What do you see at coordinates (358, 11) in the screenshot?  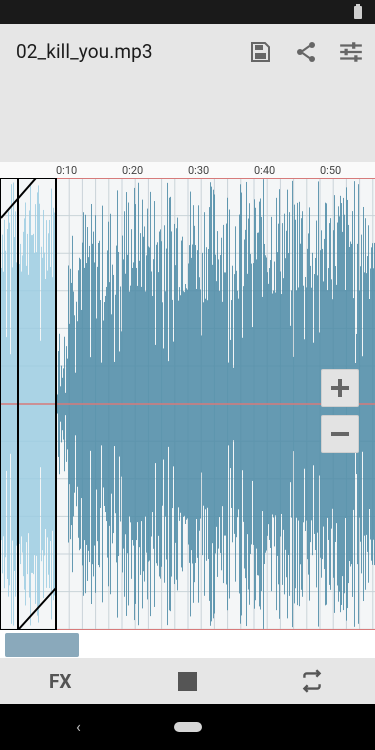 I see `battery-icon` at bounding box center [358, 11].